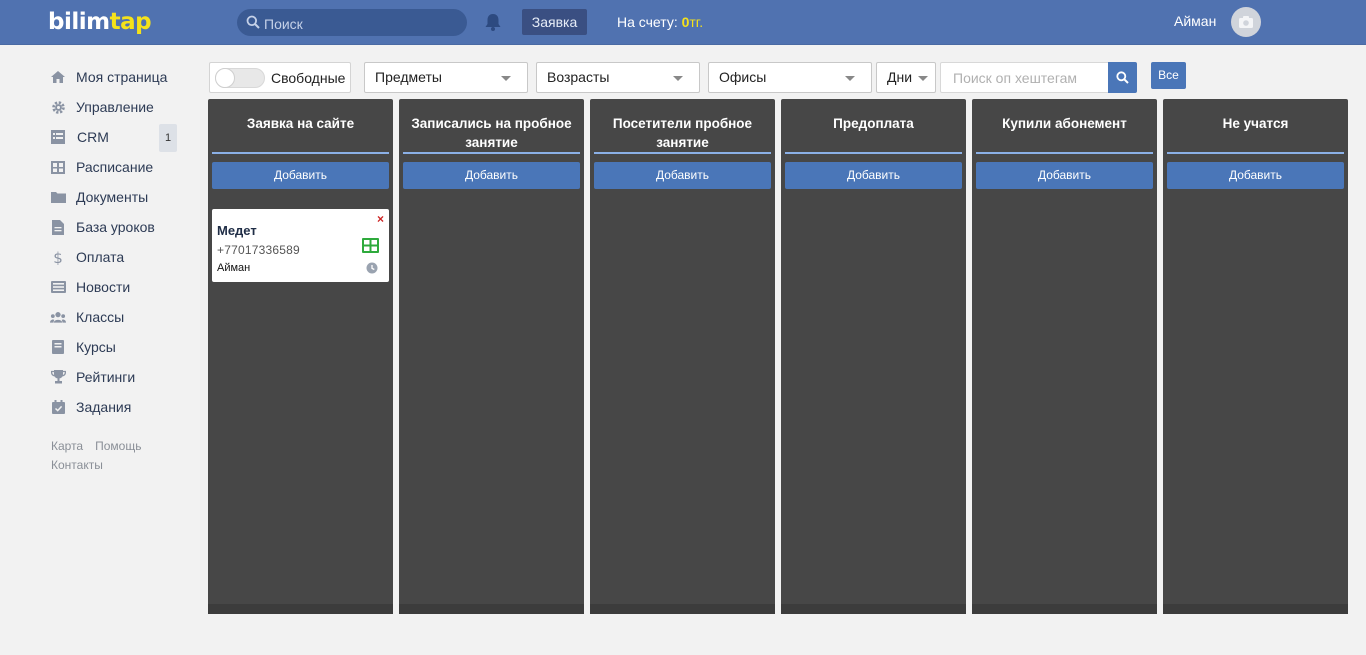  What do you see at coordinates (58, 317) in the screenshot?
I see `users-icon` at bounding box center [58, 317].